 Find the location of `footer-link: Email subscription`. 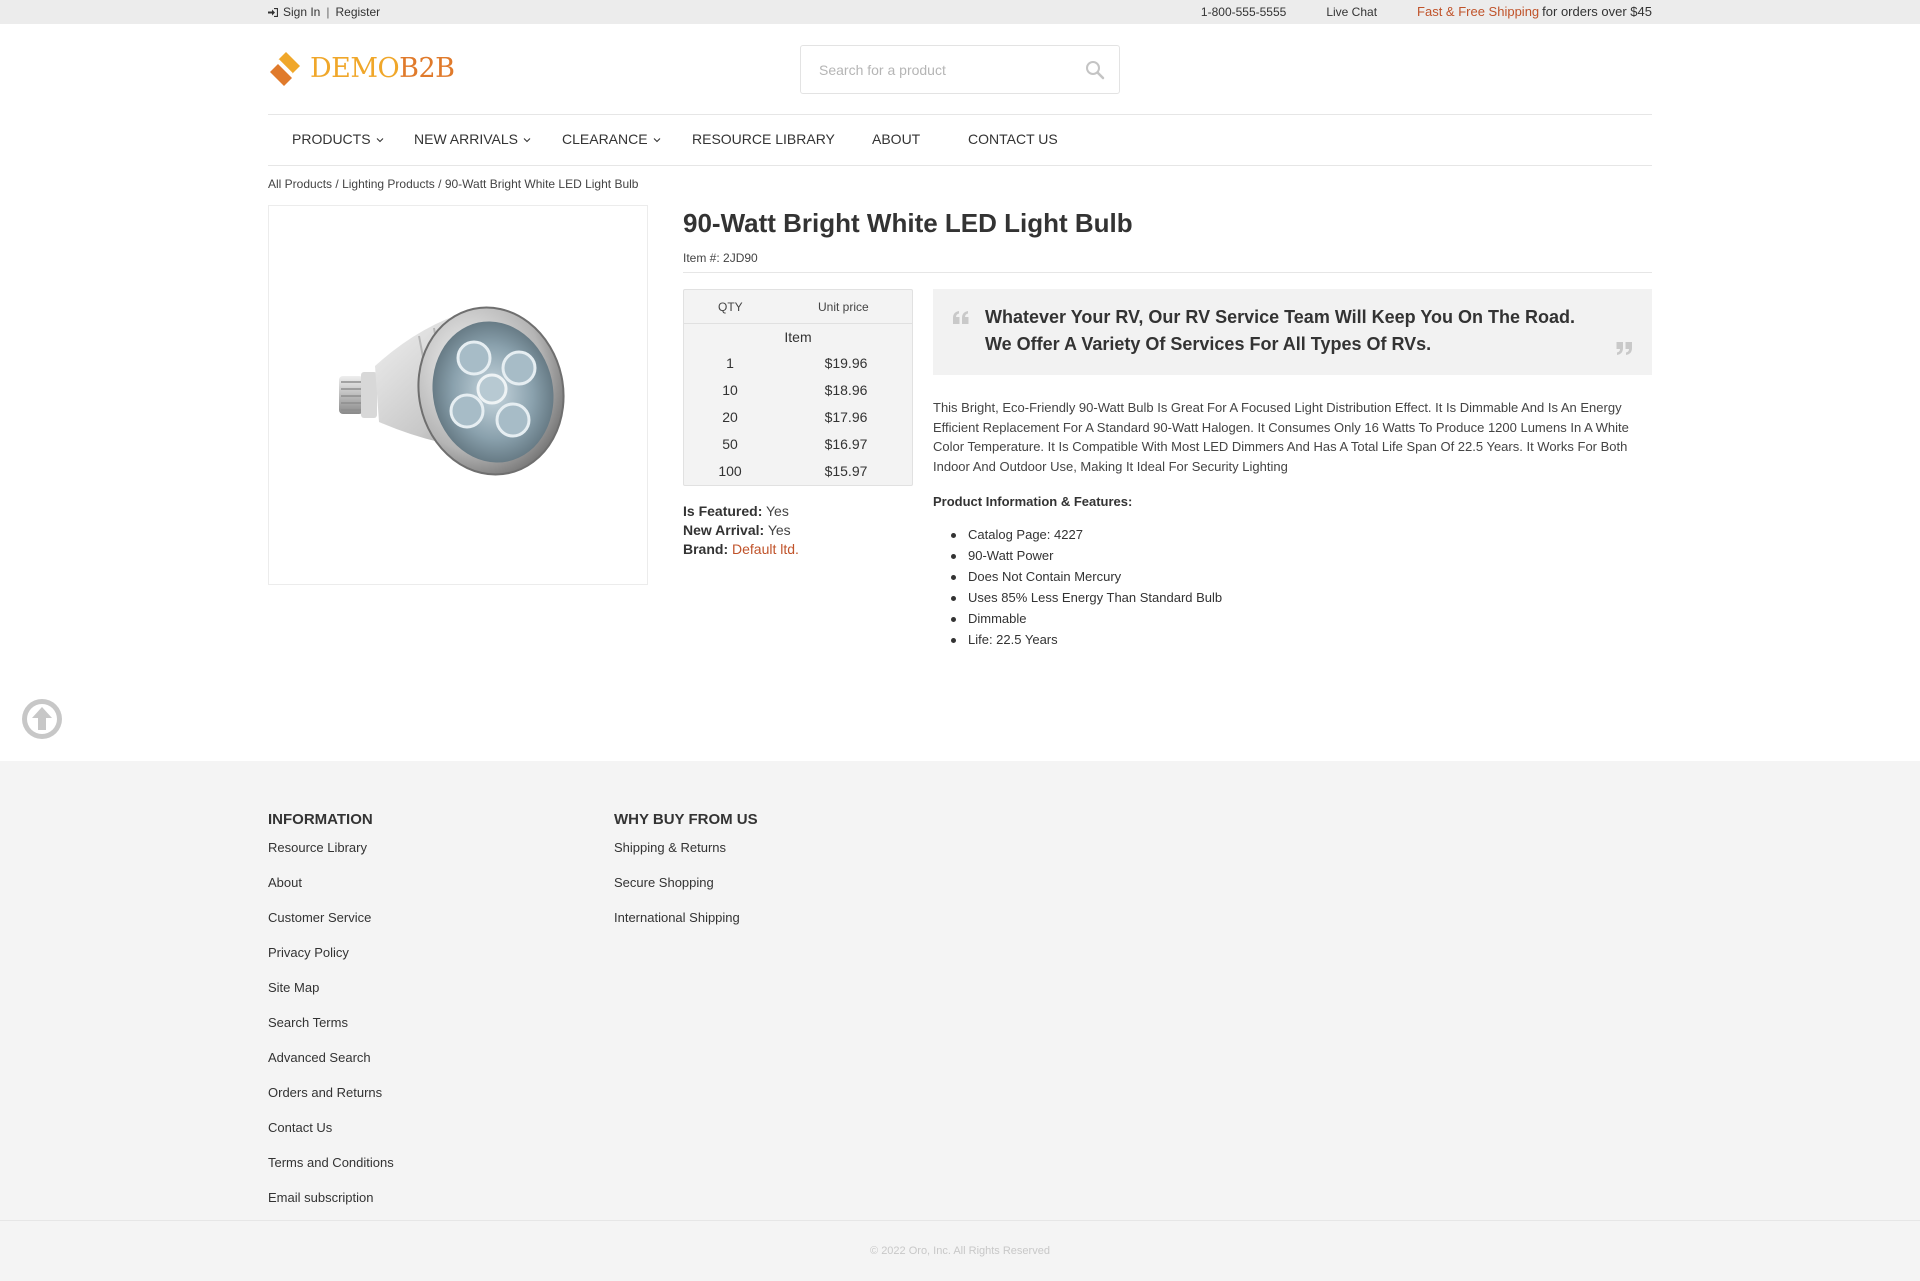

footer-link: Email subscription is located at coordinates (331, 1206).